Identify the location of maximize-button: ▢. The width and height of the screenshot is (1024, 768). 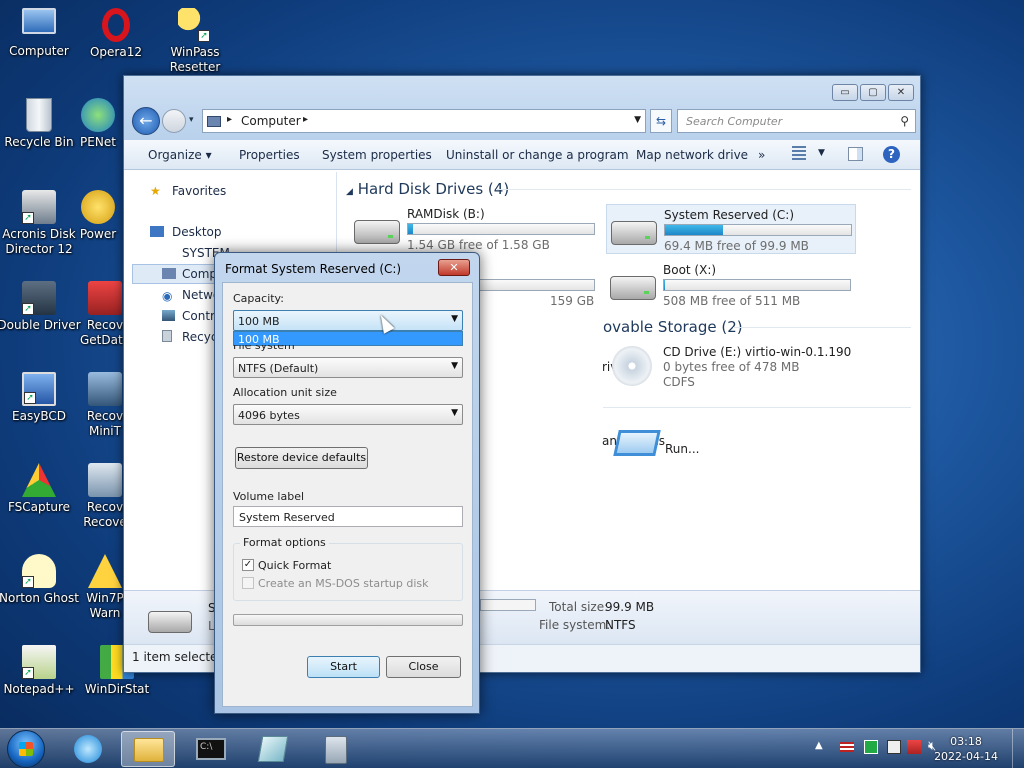
(873, 92).